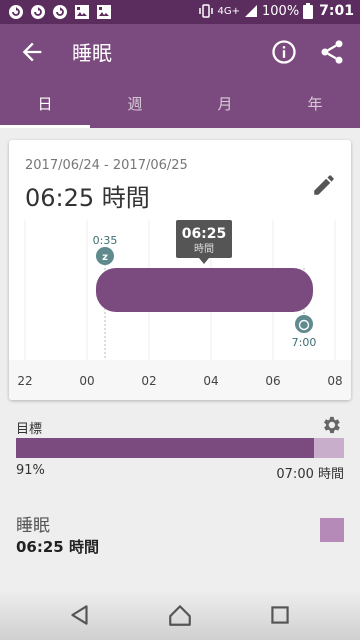  What do you see at coordinates (86, 381) in the screenshot?
I see `x-tick-label: 00` at bounding box center [86, 381].